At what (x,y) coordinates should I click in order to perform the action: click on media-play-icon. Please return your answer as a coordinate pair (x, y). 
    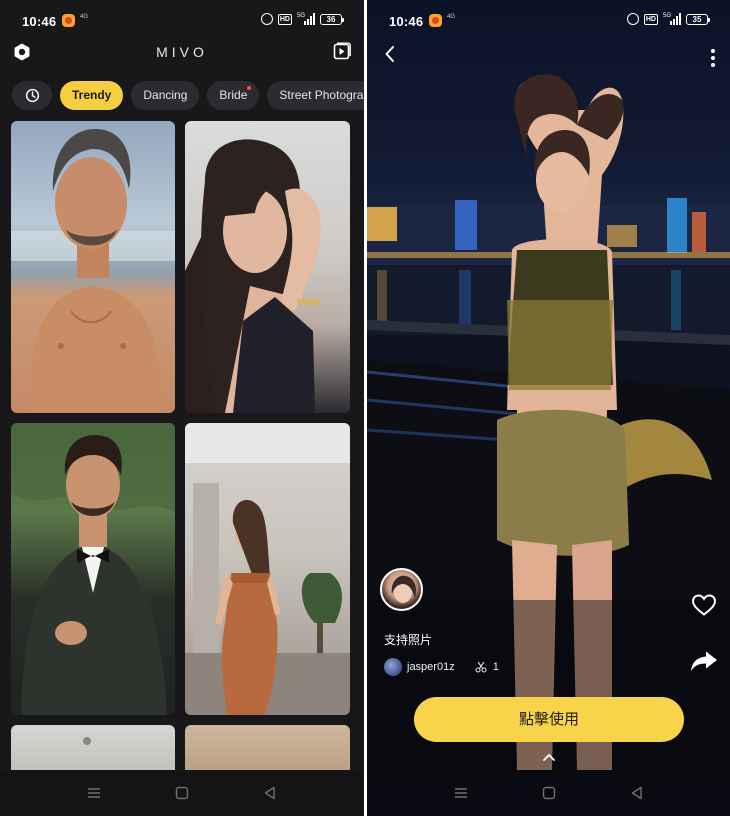
    Looking at the image, I should click on (342, 51).